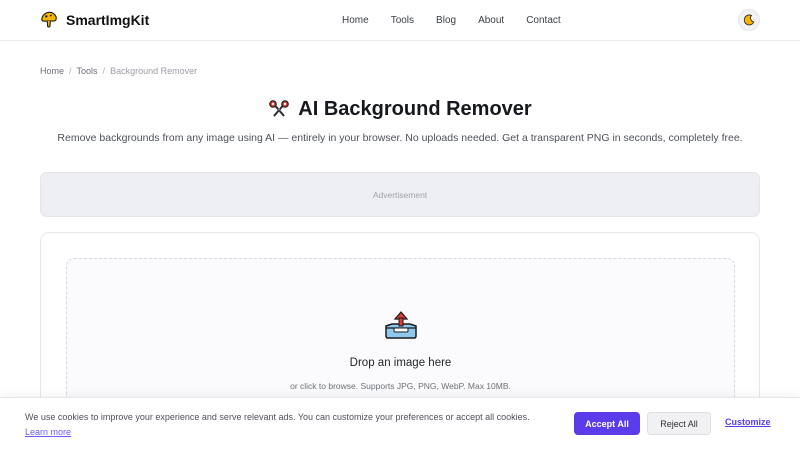 The image size is (800, 450). What do you see at coordinates (462, 20) in the screenshot?
I see `main-nav: Home Tools Blog About Contact` at bounding box center [462, 20].